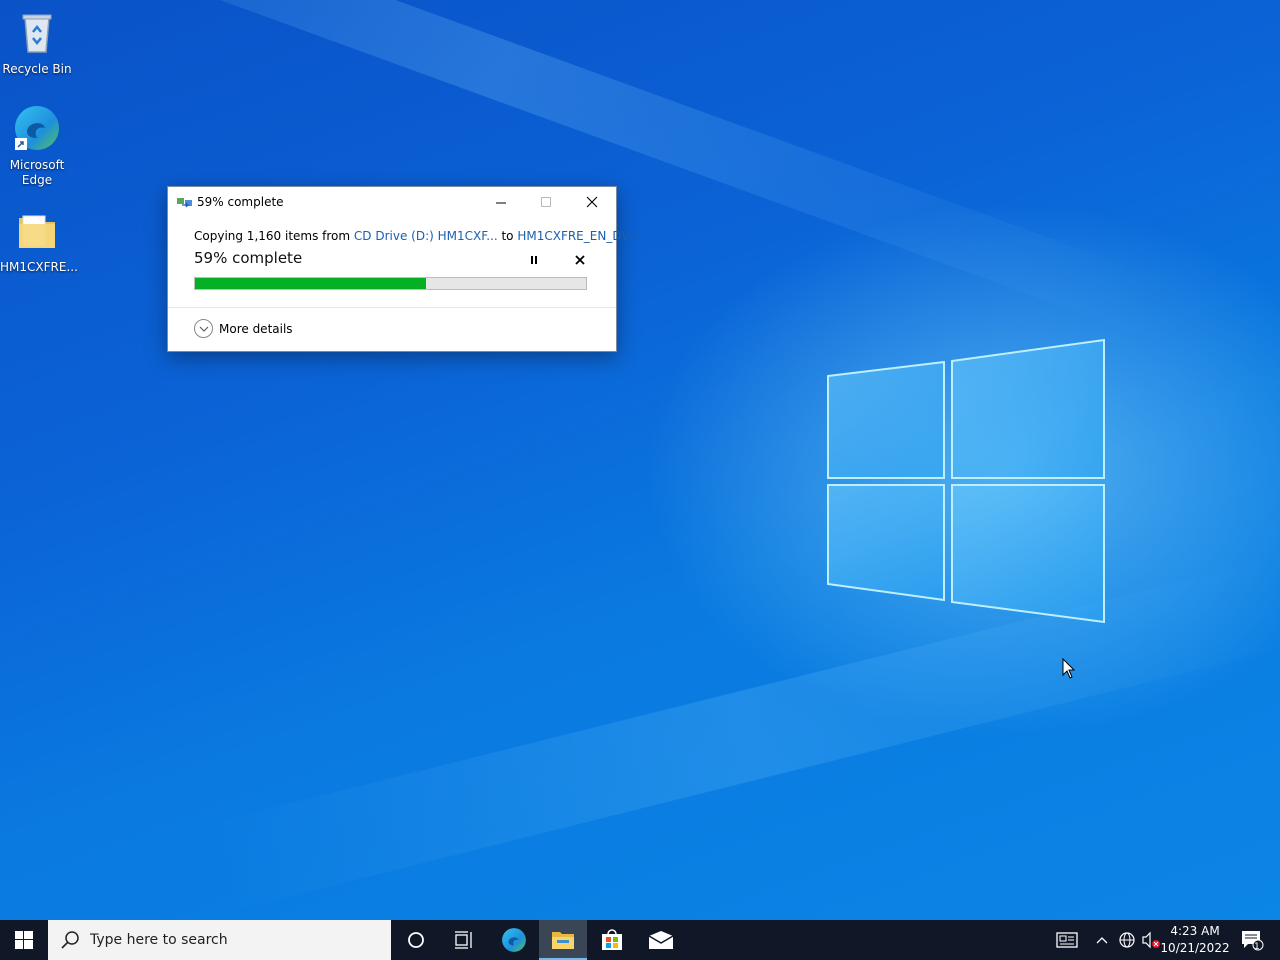  I want to click on mouse-cursor-icon, so click(1069, 668).